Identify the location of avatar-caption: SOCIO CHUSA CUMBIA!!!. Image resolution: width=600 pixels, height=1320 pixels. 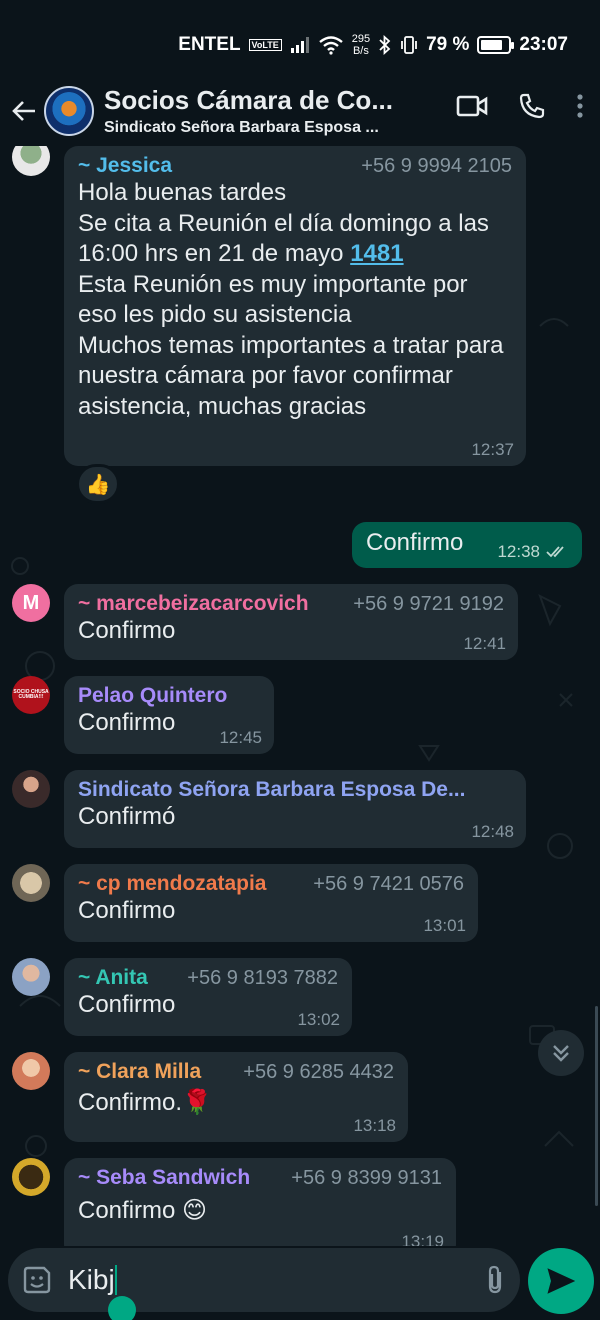
(31, 694).